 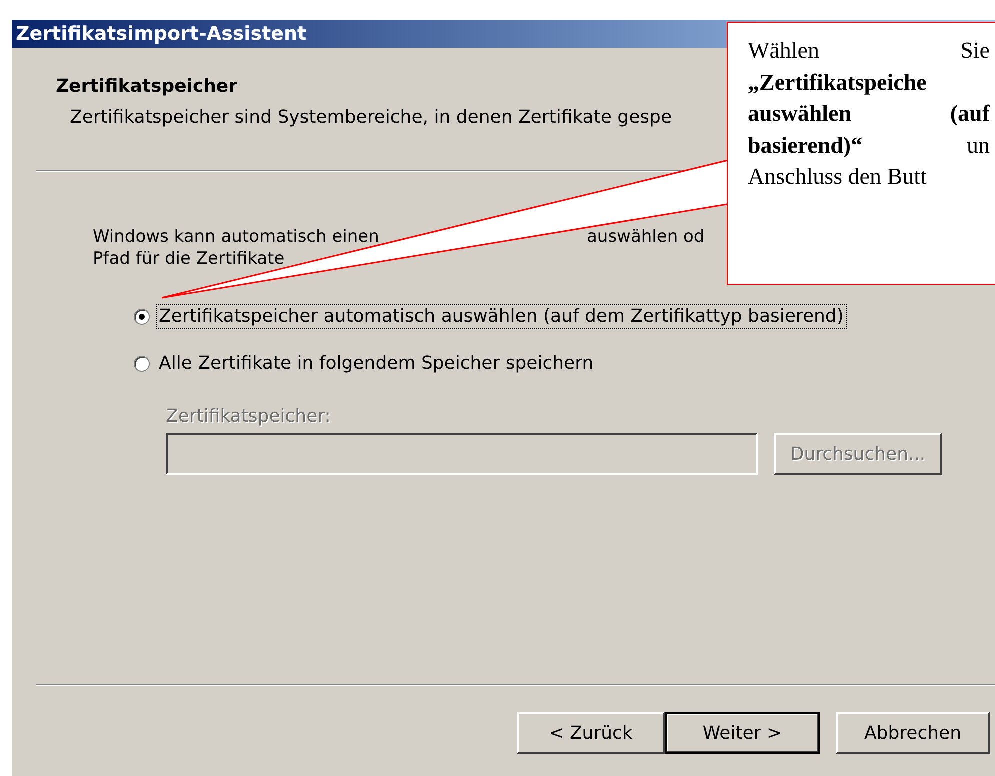 I want to click on wizard-button: Abbrechen, so click(x=913, y=733).